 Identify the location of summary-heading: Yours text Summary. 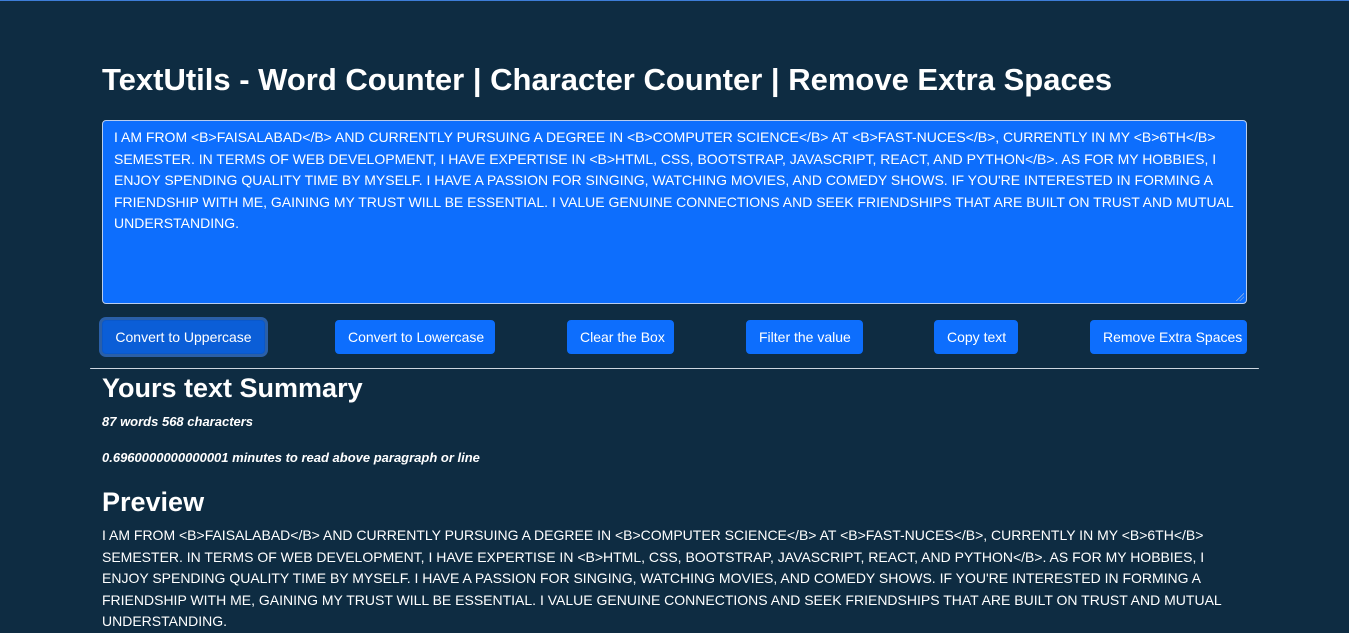
(232, 388).